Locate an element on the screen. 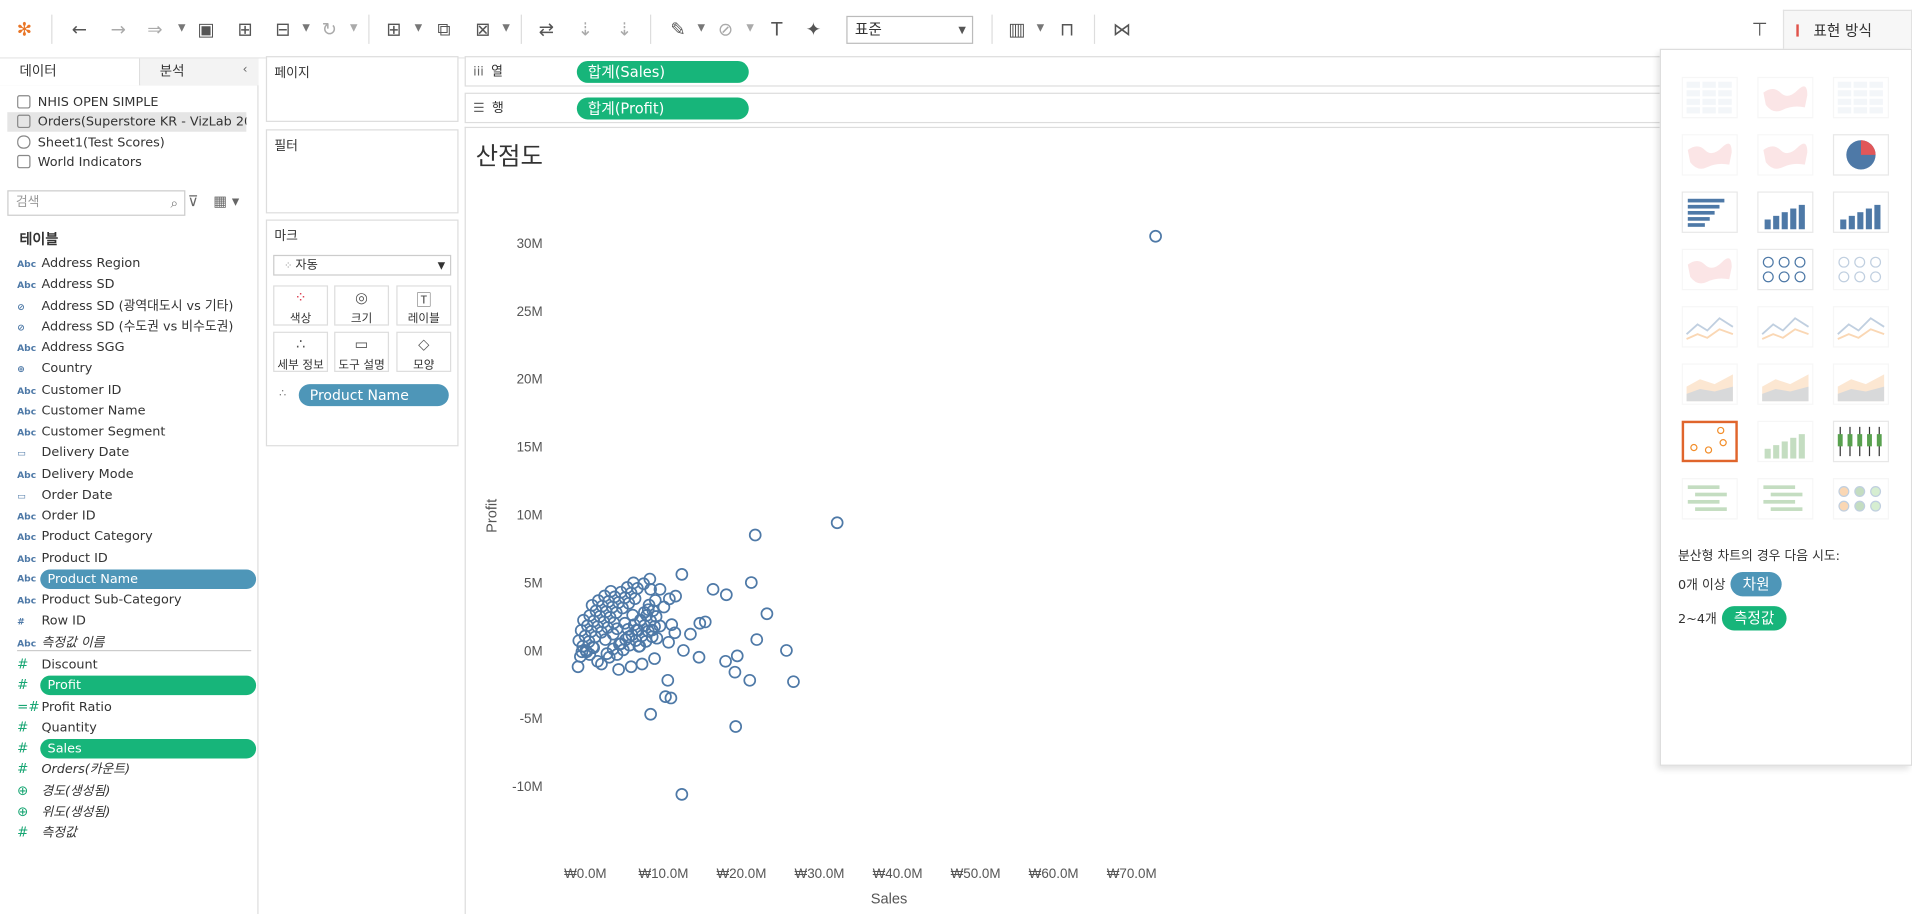  showme-lines-continuous is located at coordinates (1709, 327).